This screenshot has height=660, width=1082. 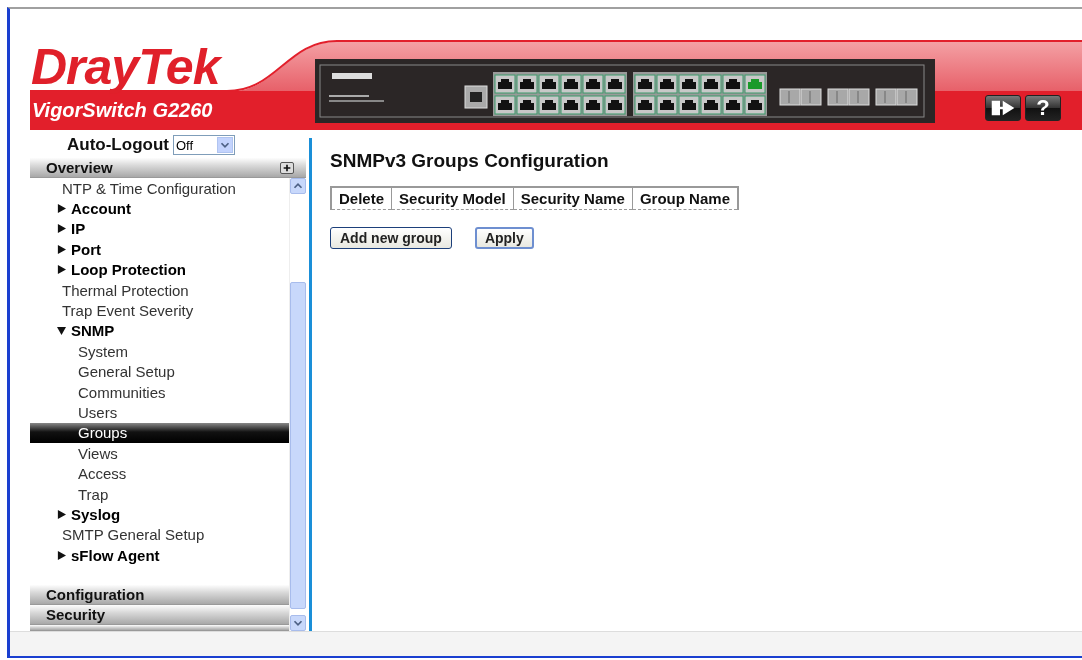 I want to click on auto-logout-dropdown: Off, so click(x=203, y=145).